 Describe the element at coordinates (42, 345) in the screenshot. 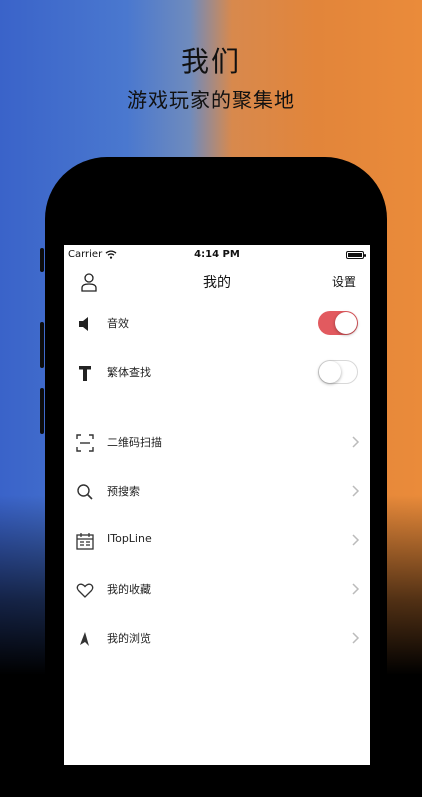

I see `phone-volume-up` at that location.